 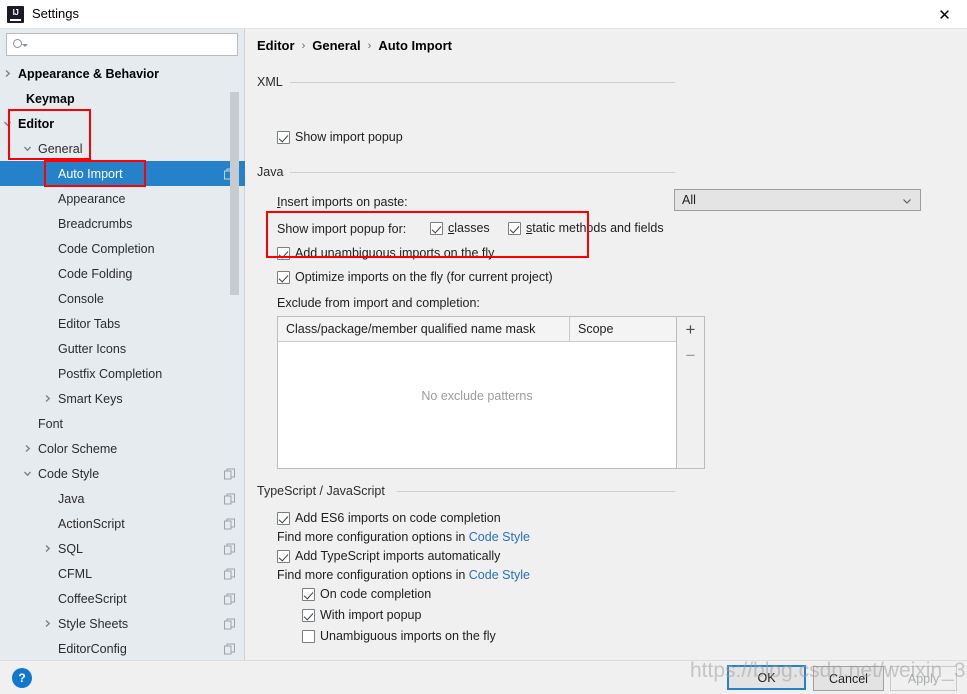 I want to click on sidebar-item-label: Gutter Icons, so click(x=92, y=348).